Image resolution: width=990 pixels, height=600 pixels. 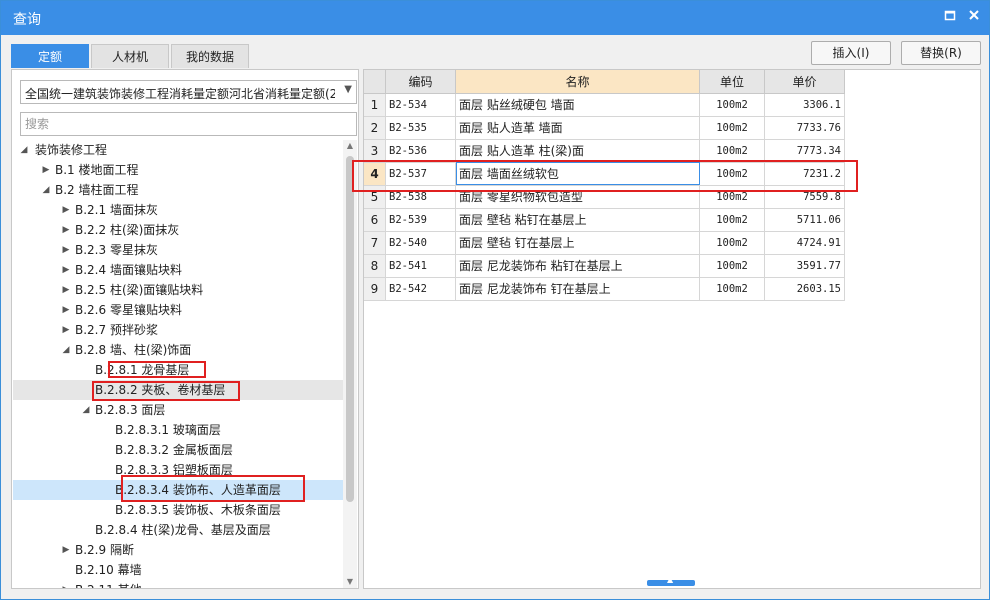 What do you see at coordinates (805, 266) in the screenshot?
I see `price-cell: 3591.77` at bounding box center [805, 266].